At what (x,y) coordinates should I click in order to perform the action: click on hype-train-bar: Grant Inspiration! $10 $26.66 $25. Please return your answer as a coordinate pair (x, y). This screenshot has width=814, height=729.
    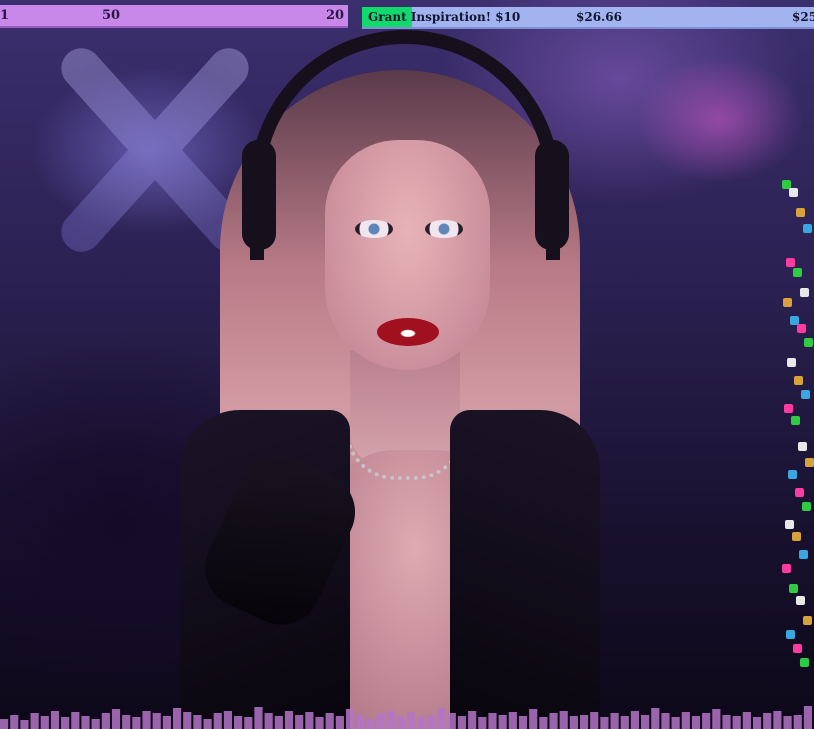
    Looking at the image, I should click on (588, 18).